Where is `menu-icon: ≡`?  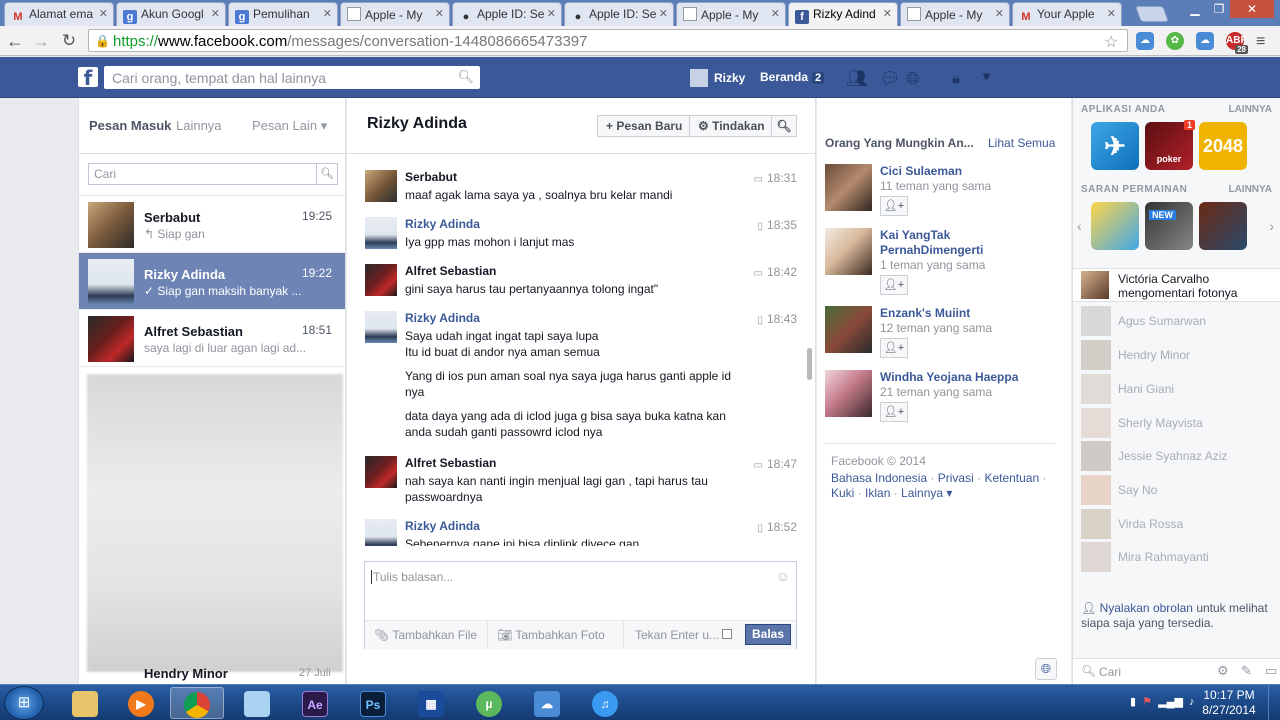
menu-icon: ≡ is located at coordinates (1260, 42).